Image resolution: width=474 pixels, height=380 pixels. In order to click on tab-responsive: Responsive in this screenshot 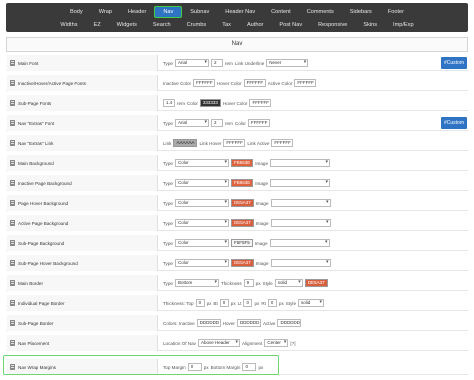, I will do `click(332, 25)`.